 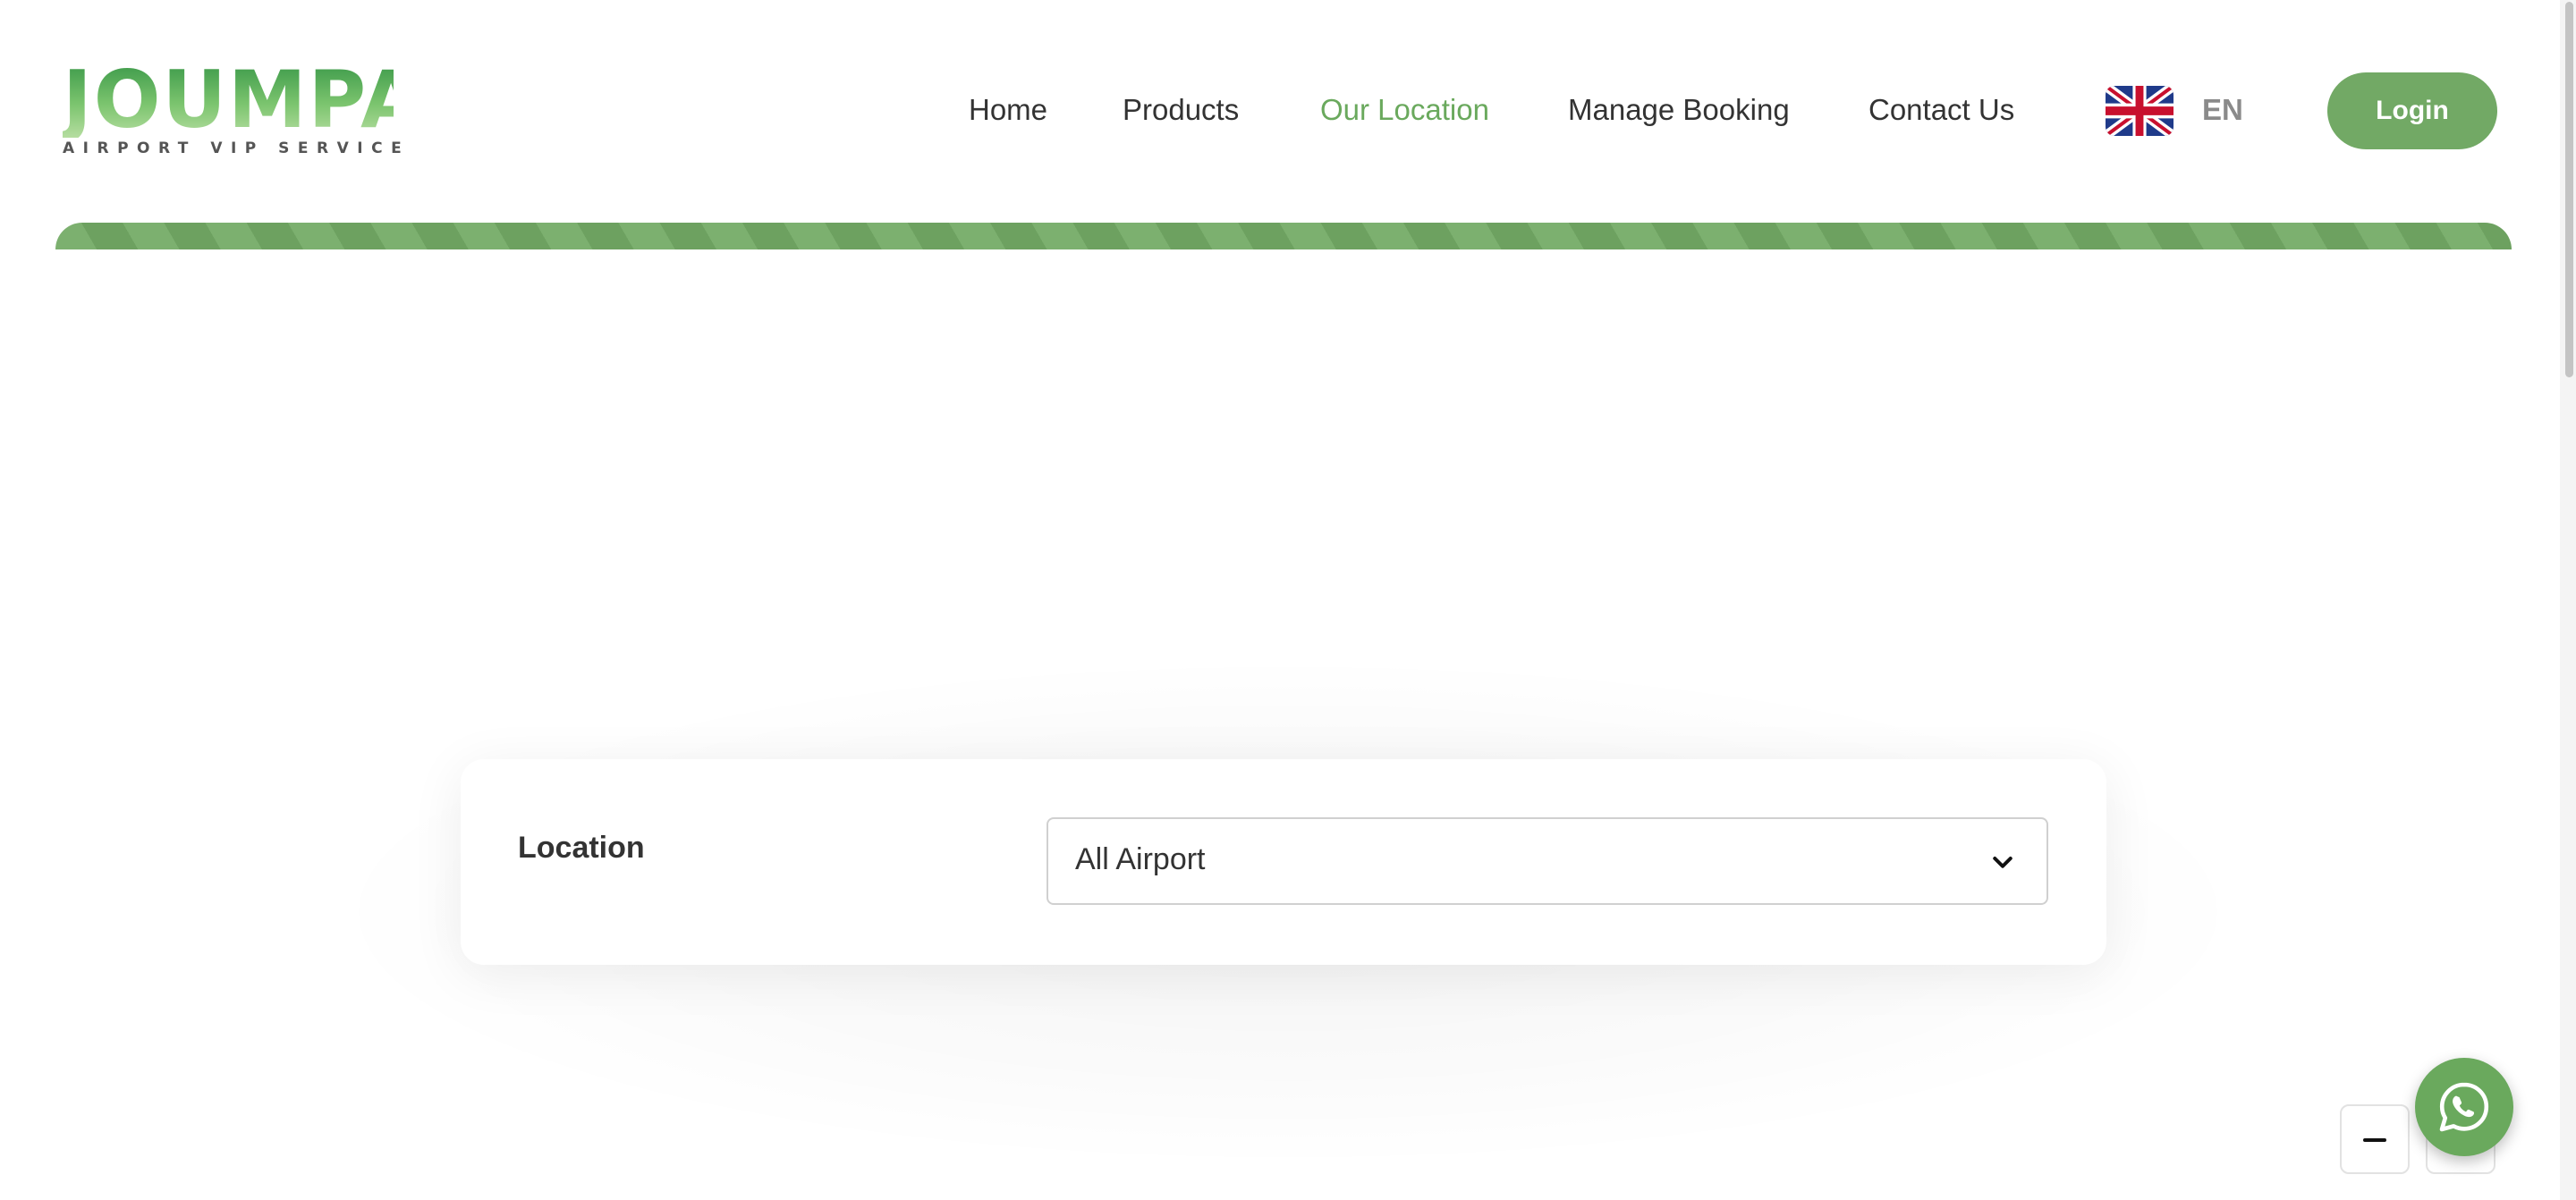 What do you see at coordinates (2569, 190) in the screenshot?
I see `scrollbar-thumb` at bounding box center [2569, 190].